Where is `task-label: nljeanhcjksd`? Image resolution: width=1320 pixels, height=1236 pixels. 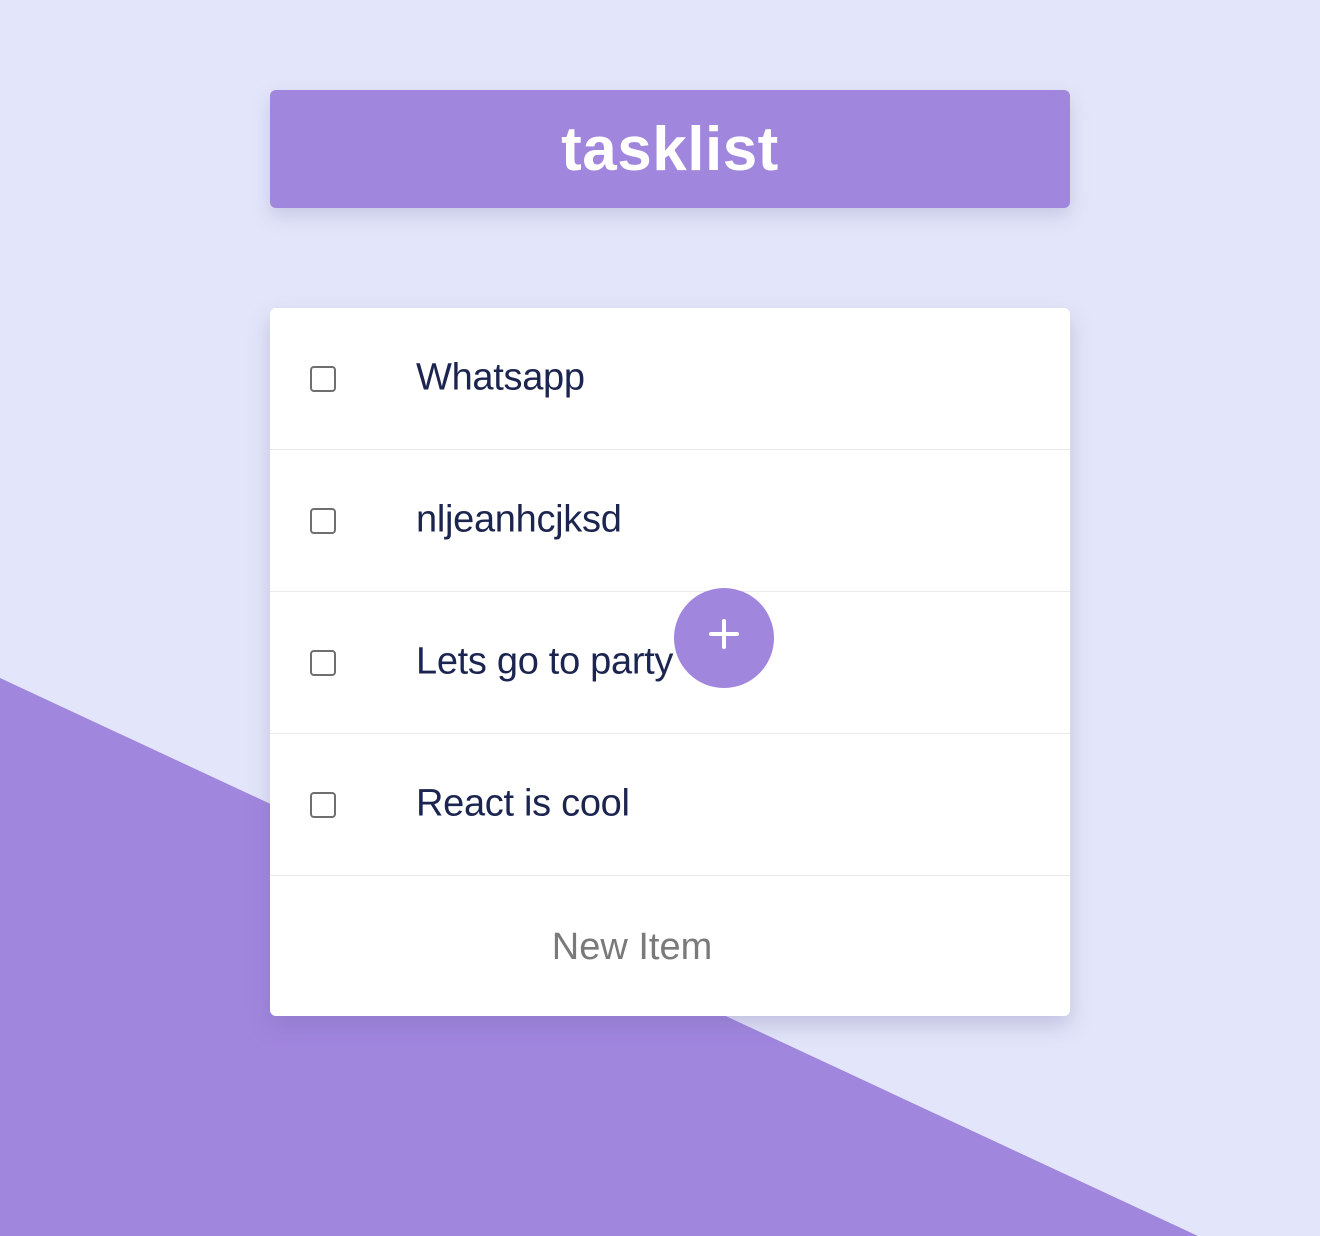 task-label: nljeanhcjksd is located at coordinates (519, 519).